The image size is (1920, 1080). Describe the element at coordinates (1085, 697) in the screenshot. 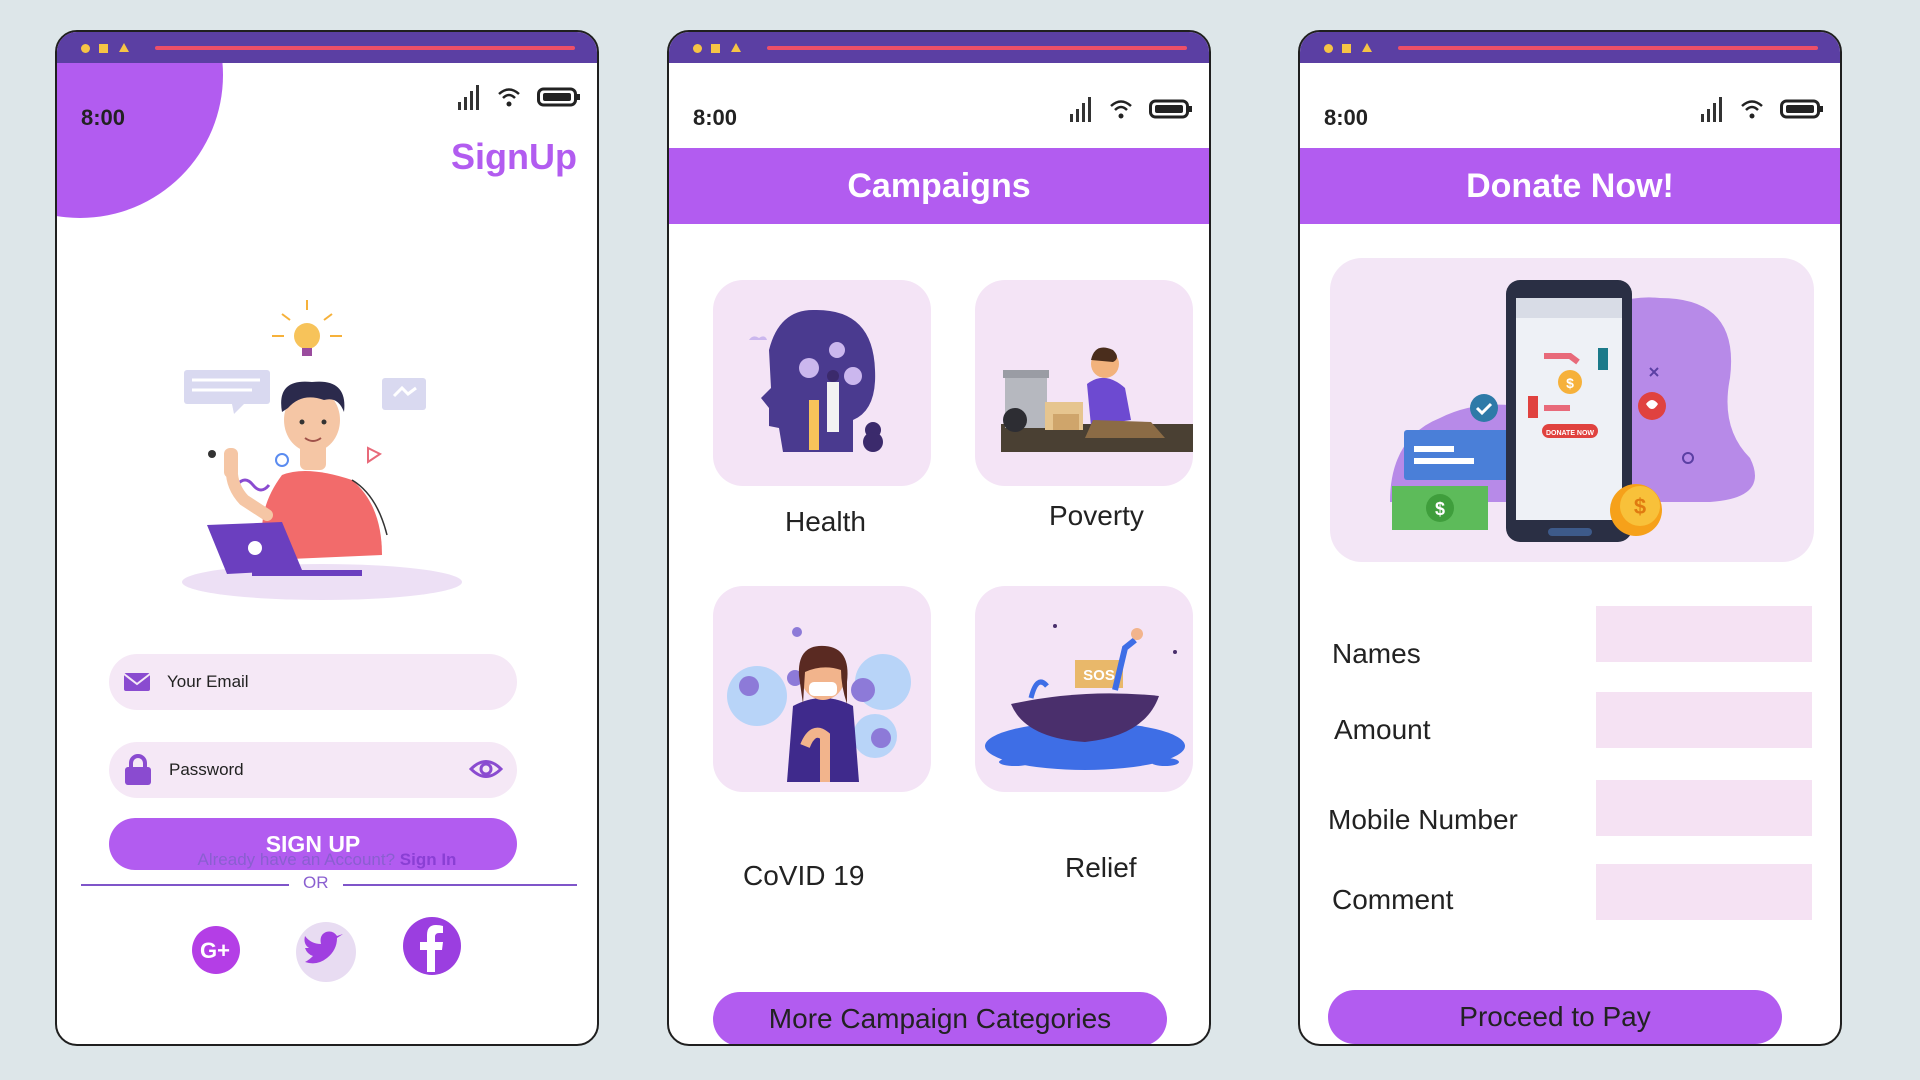

I see `relief-illustration: SOS` at that location.